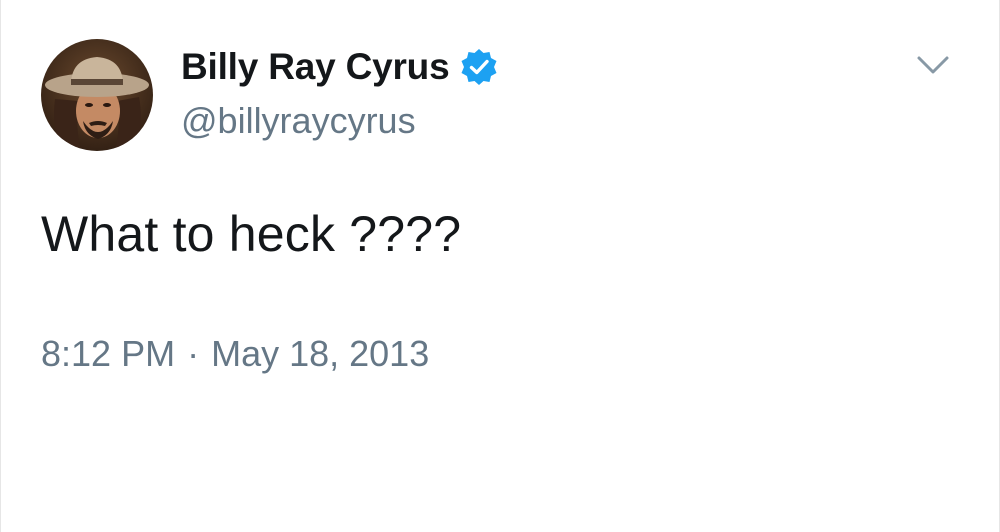 The image size is (1000, 532). Describe the element at coordinates (479, 67) in the screenshot. I see `verified-badge-icon` at that location.